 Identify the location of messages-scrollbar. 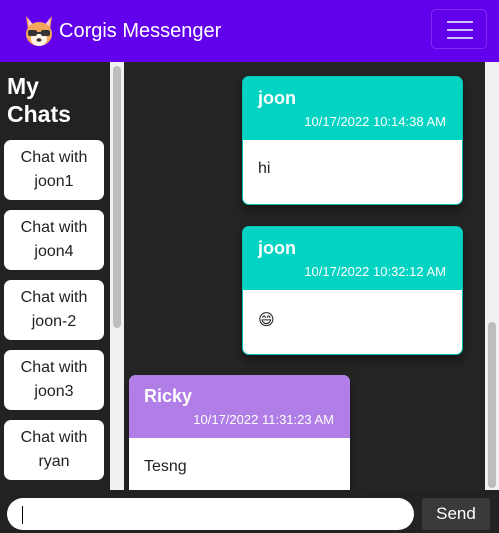
(492, 276).